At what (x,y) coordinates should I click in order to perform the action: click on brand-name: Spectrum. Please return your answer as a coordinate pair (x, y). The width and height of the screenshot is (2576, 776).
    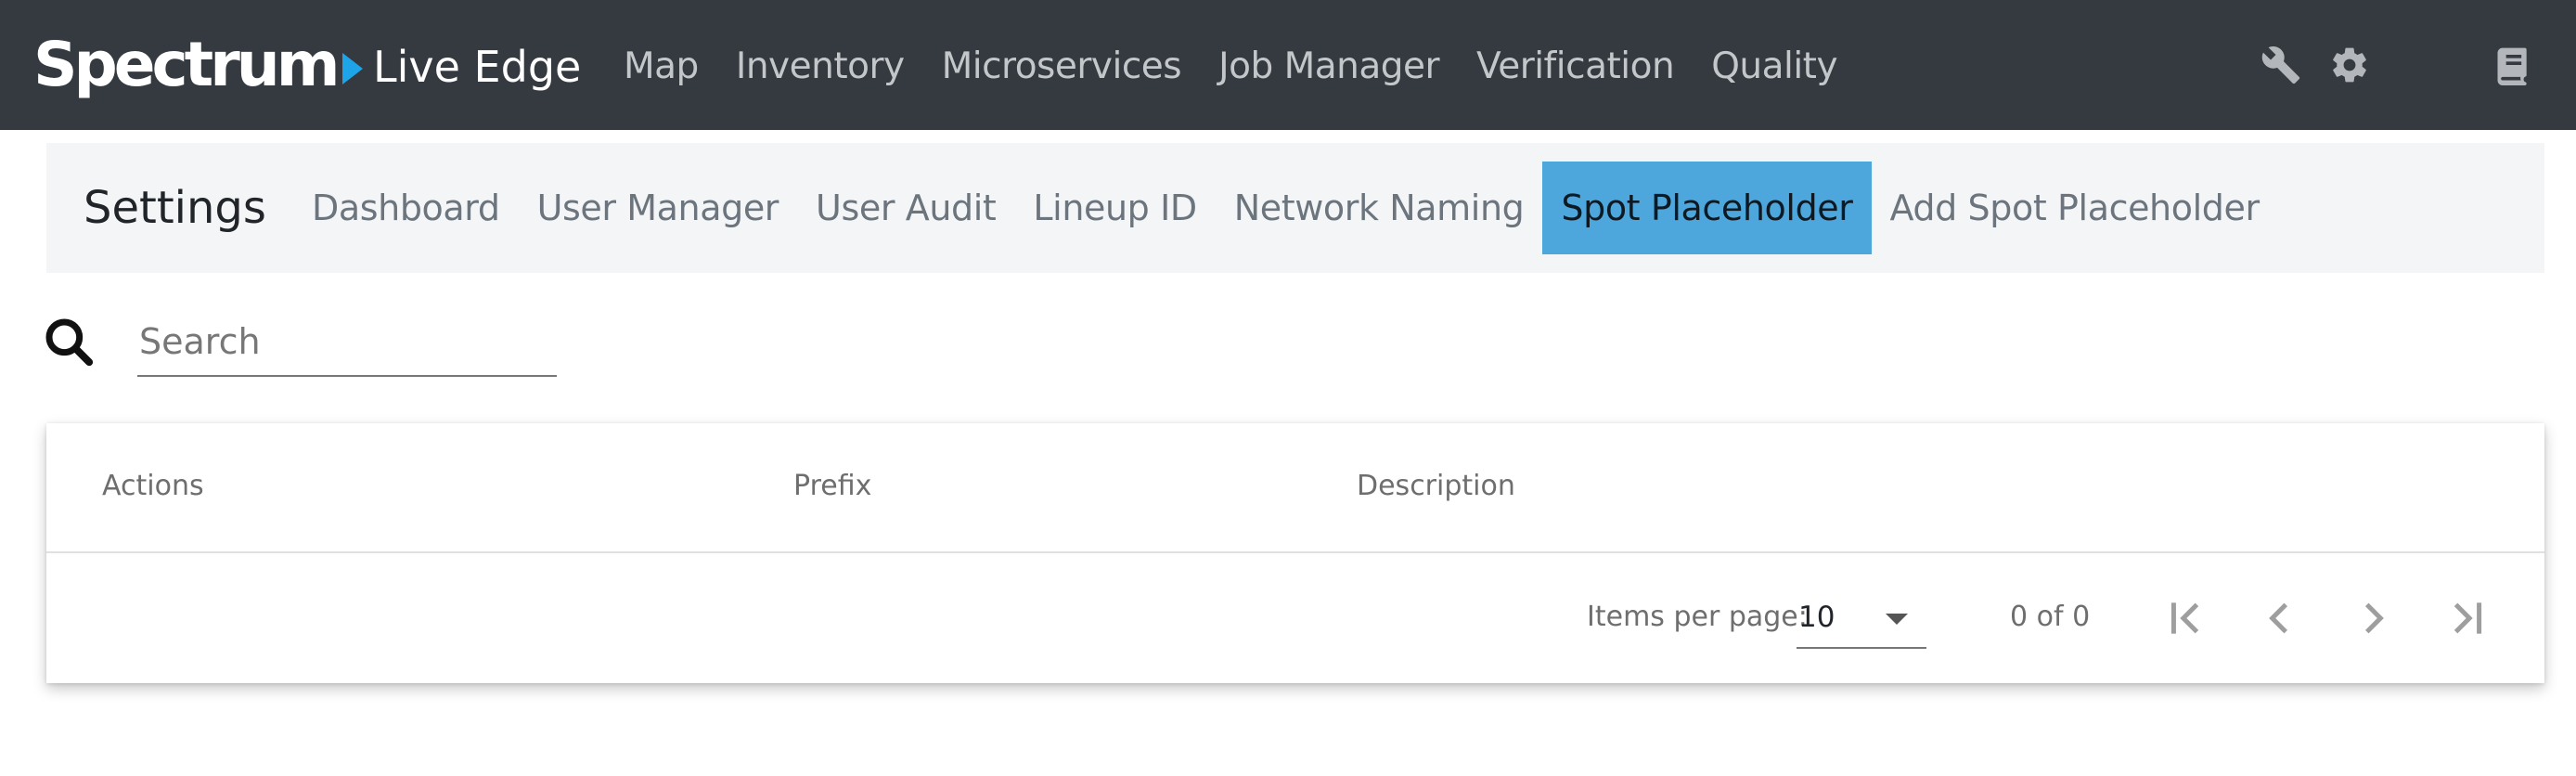
    Looking at the image, I should click on (187, 64).